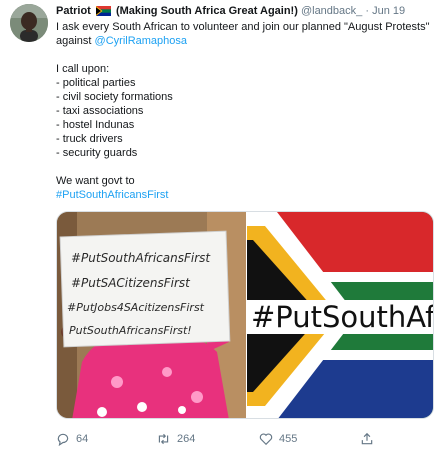 The width and height of the screenshot is (446, 456). I want to click on like-count: 455, so click(288, 439).